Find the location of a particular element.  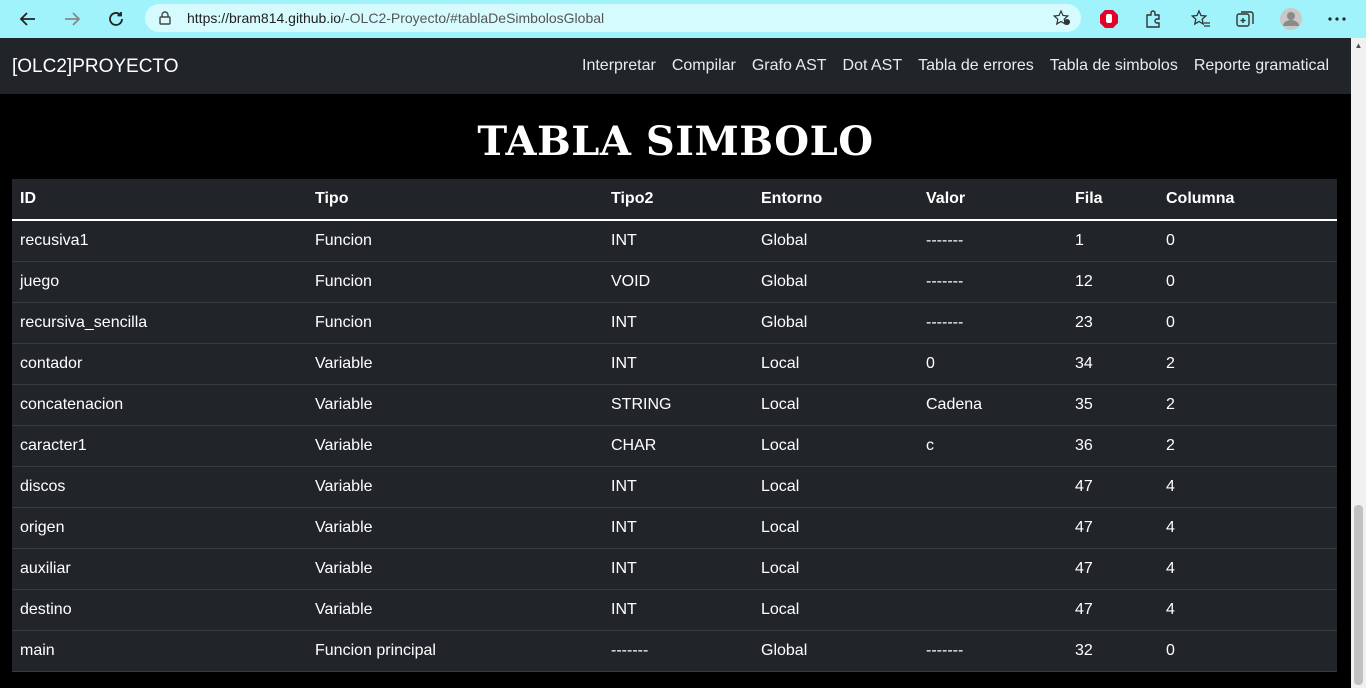

cell-fila: 1 is located at coordinates (1112, 241).